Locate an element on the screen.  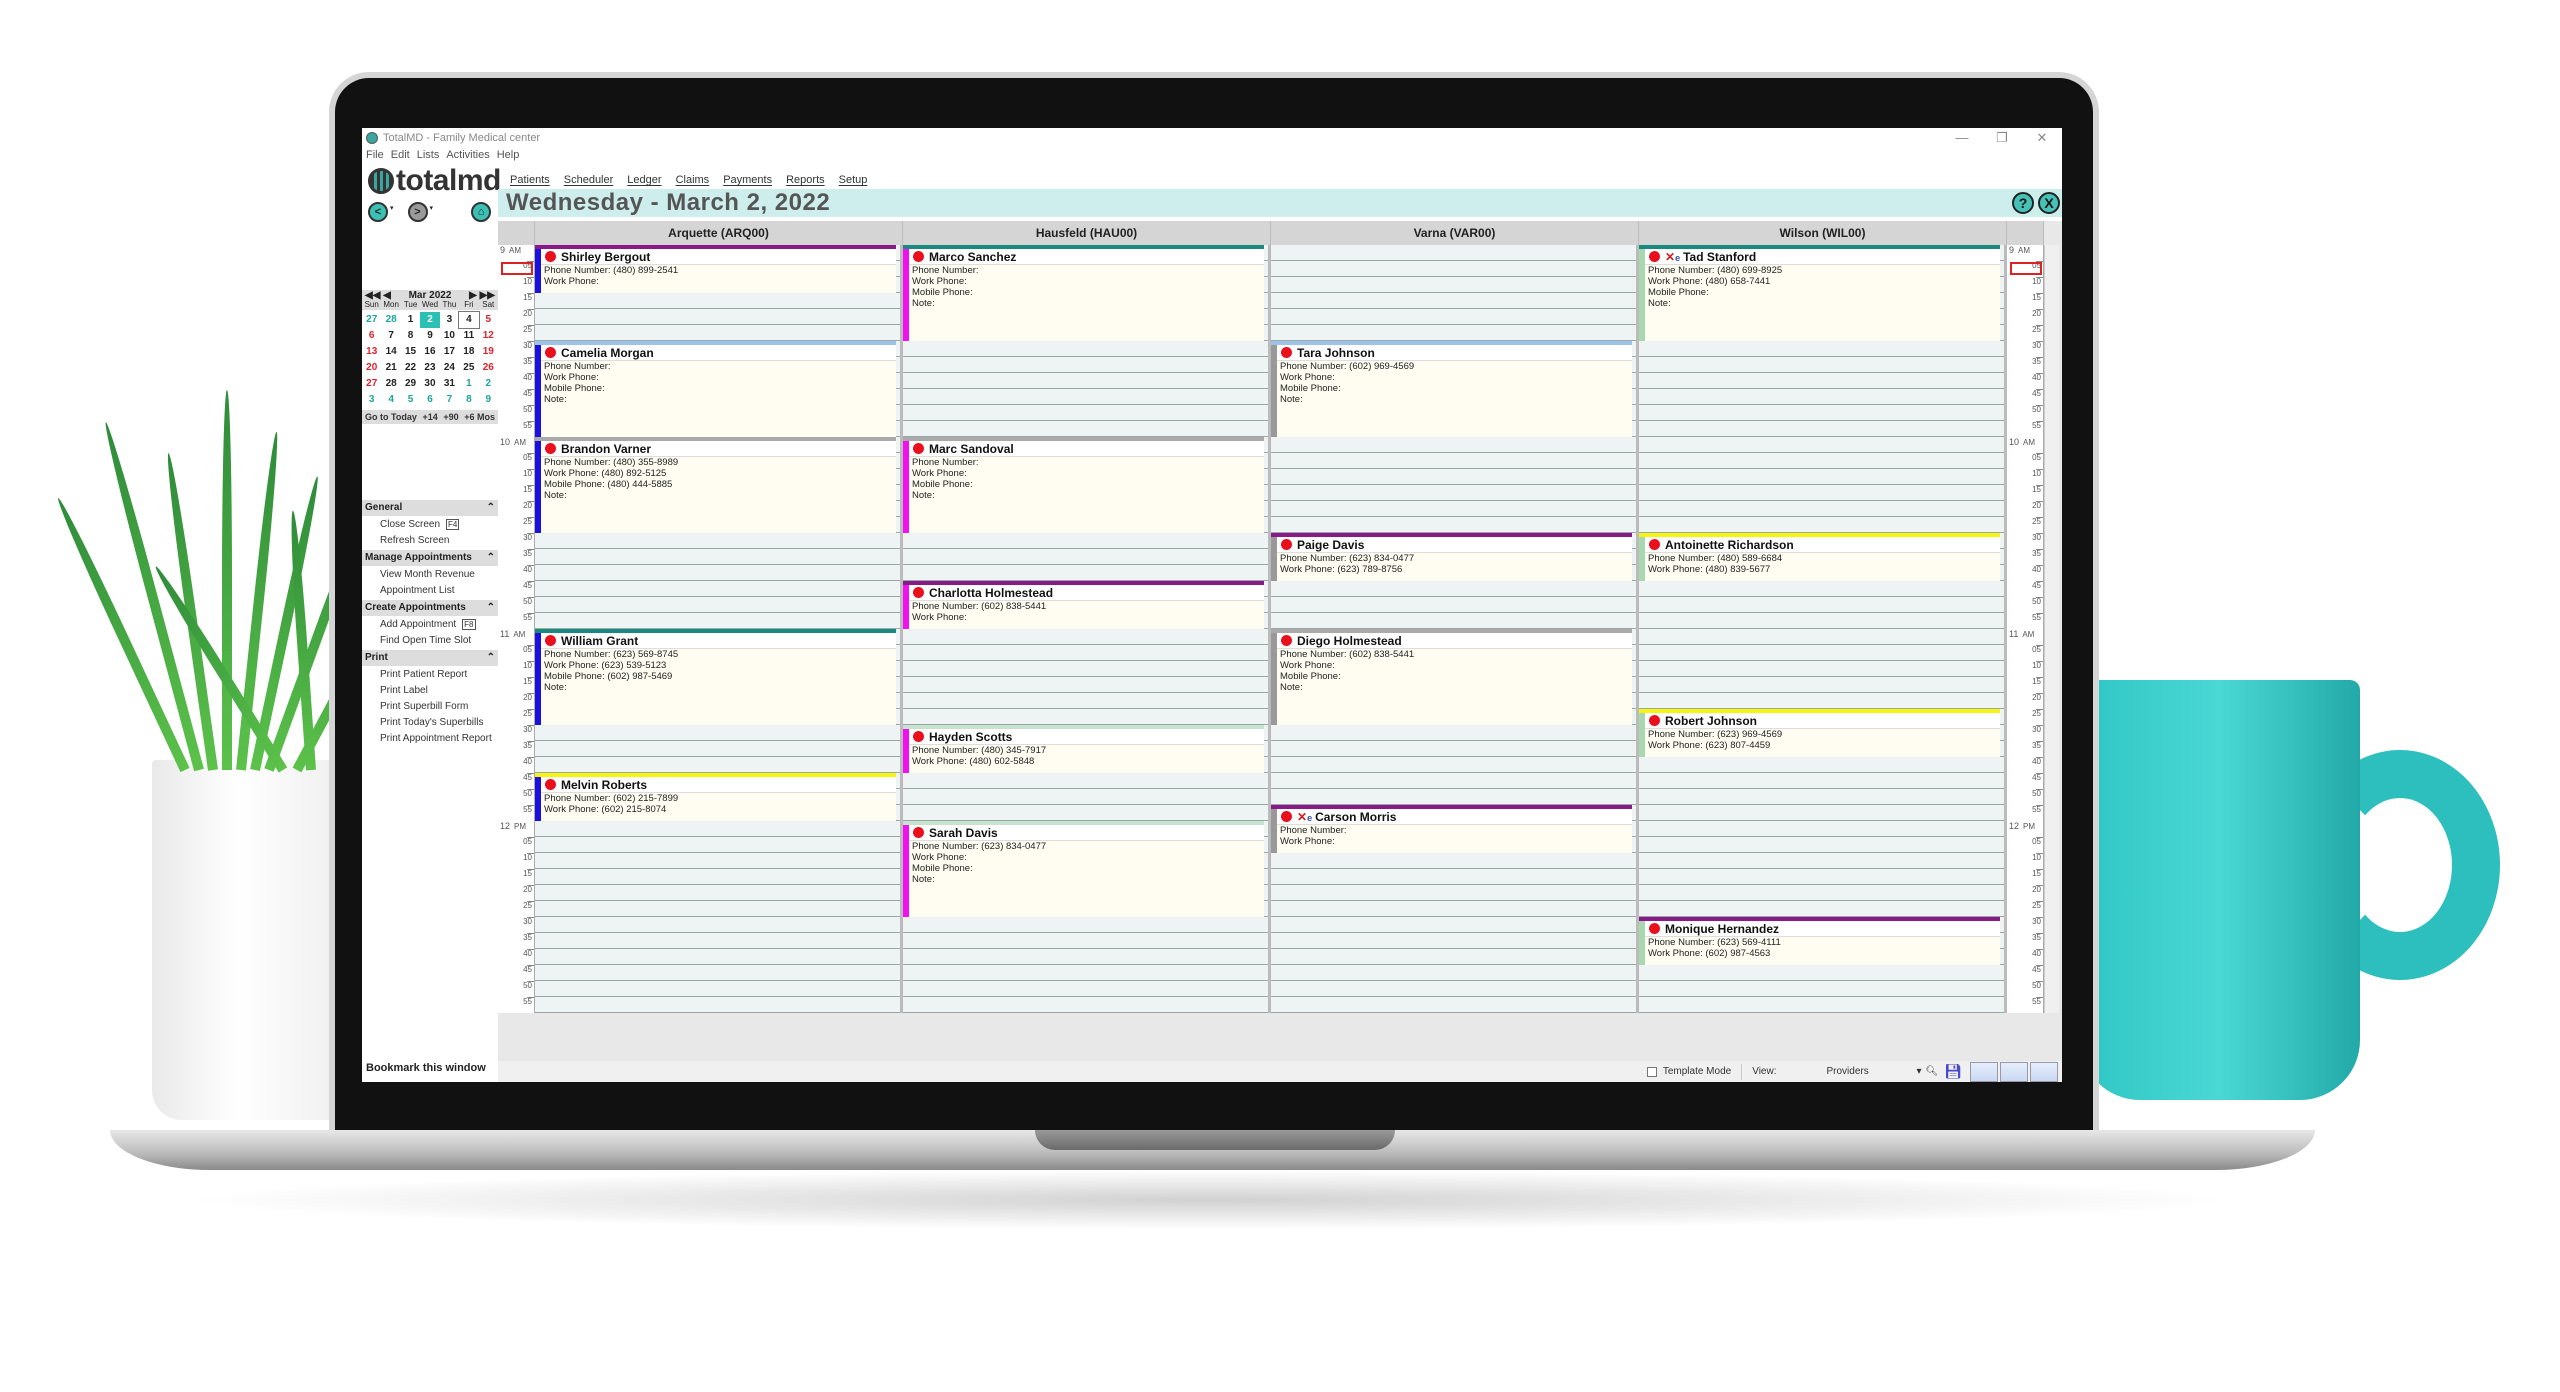
task-item: View Month Revenue is located at coordinates (430, 574).